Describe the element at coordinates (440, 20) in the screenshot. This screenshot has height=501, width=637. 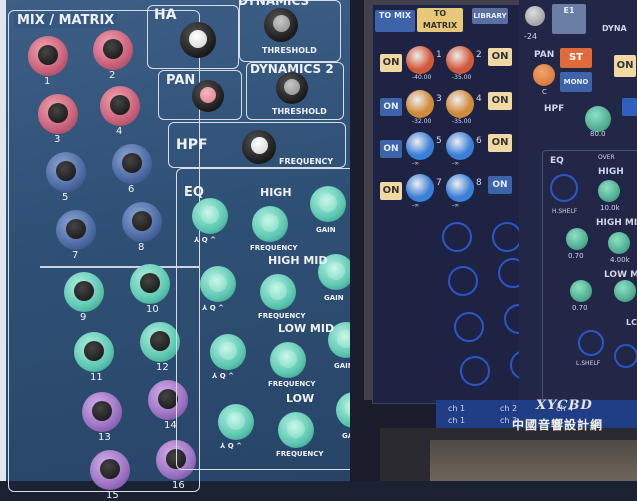
I see `tab-to-matrix: TO MATRIX` at that location.